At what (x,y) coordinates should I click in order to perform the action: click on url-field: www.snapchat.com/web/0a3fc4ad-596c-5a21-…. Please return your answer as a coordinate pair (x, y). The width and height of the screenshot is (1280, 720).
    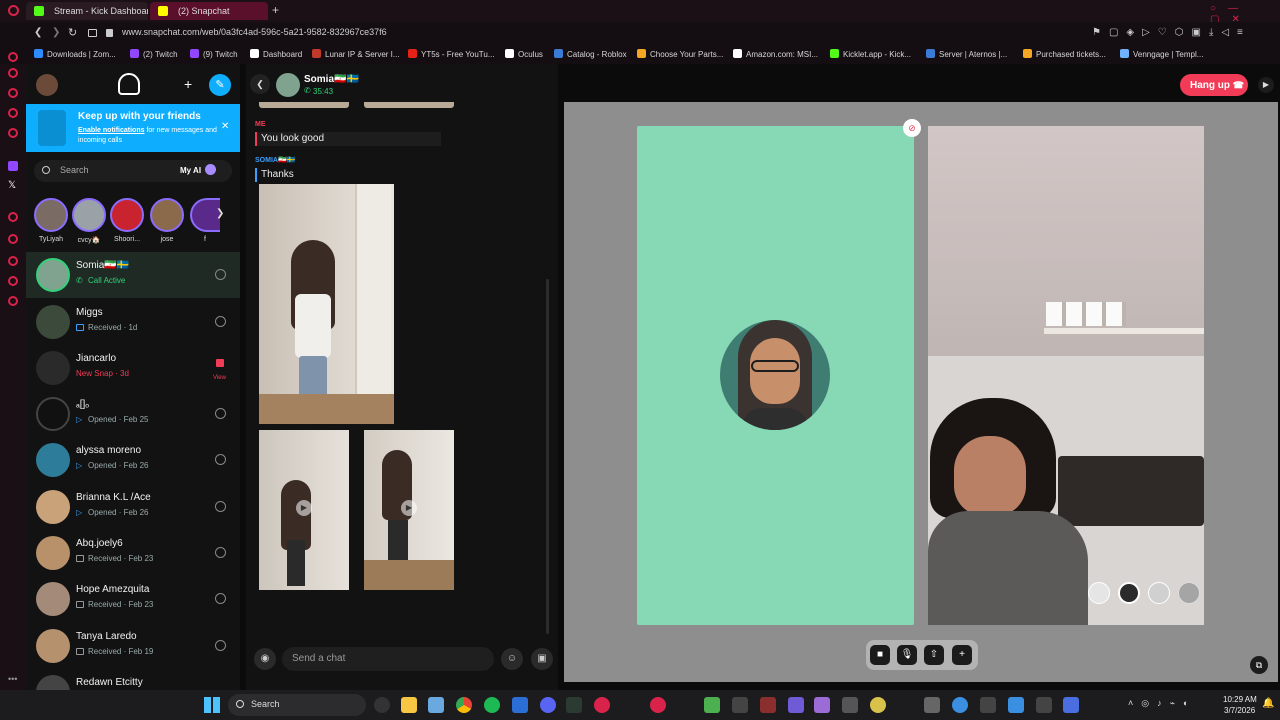
    Looking at the image, I should click on (254, 32).